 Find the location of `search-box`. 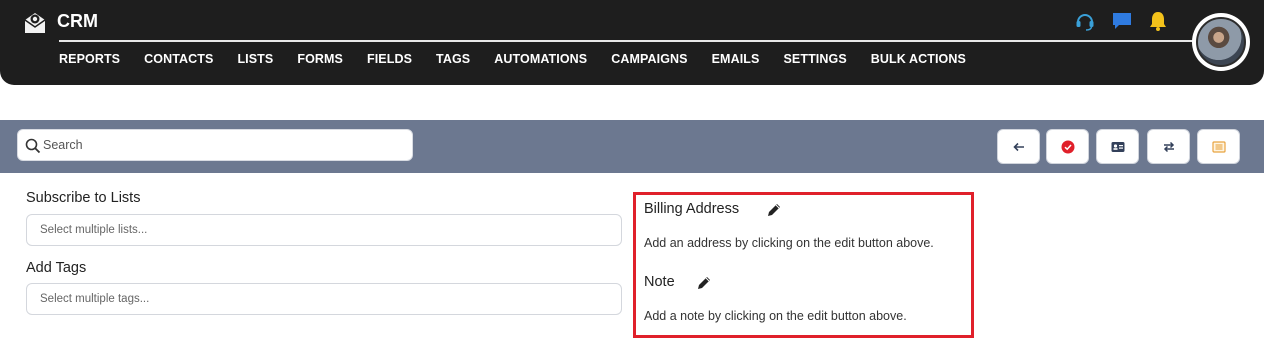

search-box is located at coordinates (215, 145).